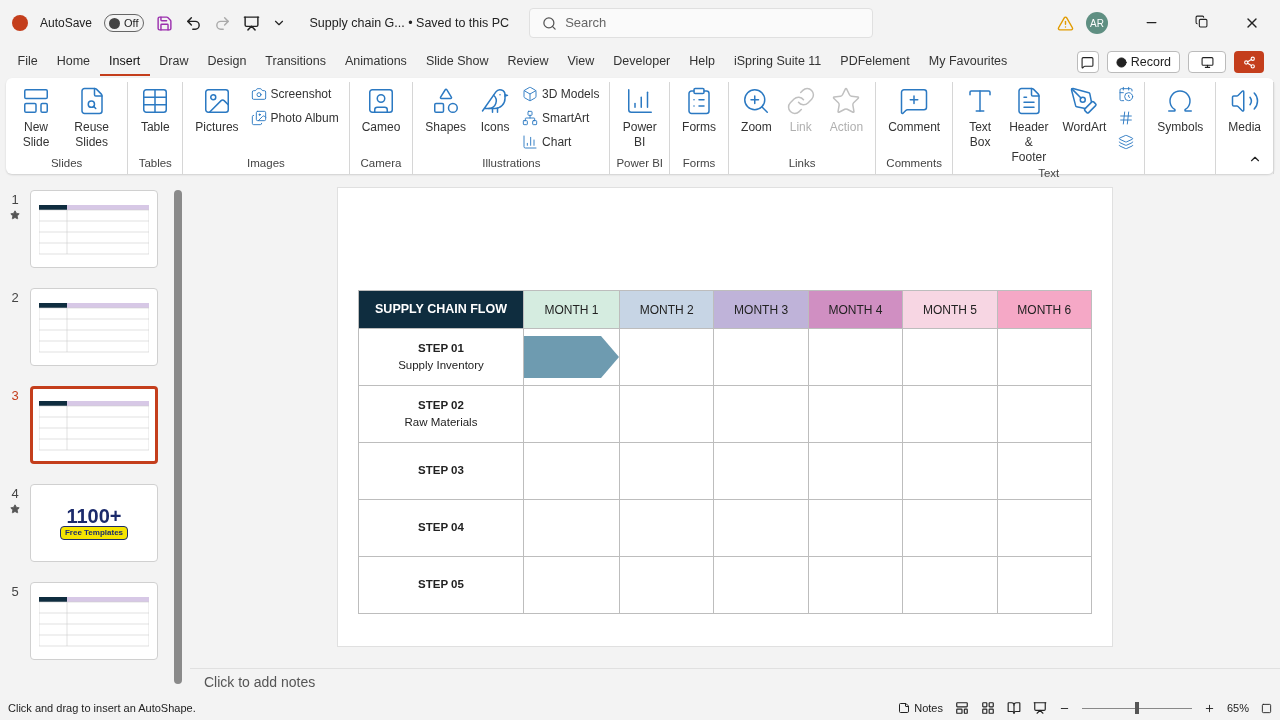  Describe the element at coordinates (761, 310) in the screenshot. I see `month-header-cell: MONTH 3` at that location.